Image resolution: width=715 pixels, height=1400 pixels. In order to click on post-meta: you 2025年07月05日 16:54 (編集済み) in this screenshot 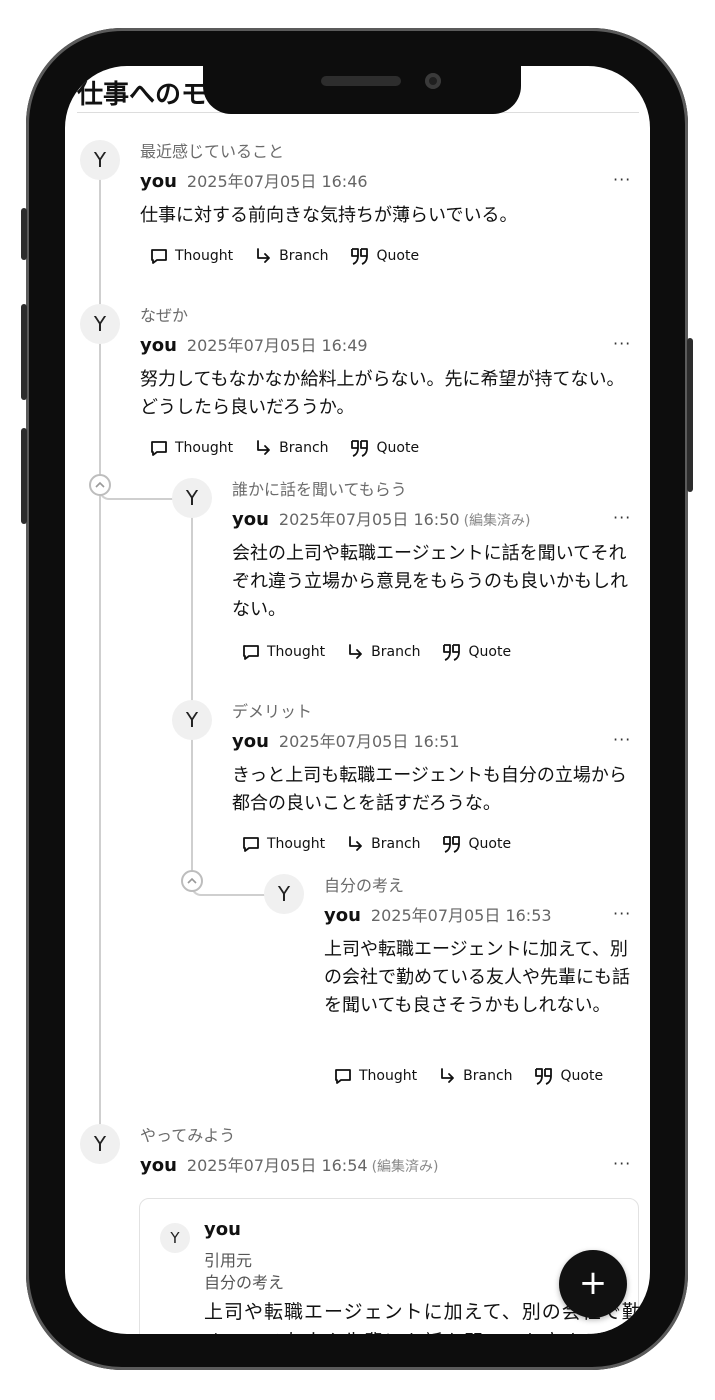, I will do `click(289, 1164)`.